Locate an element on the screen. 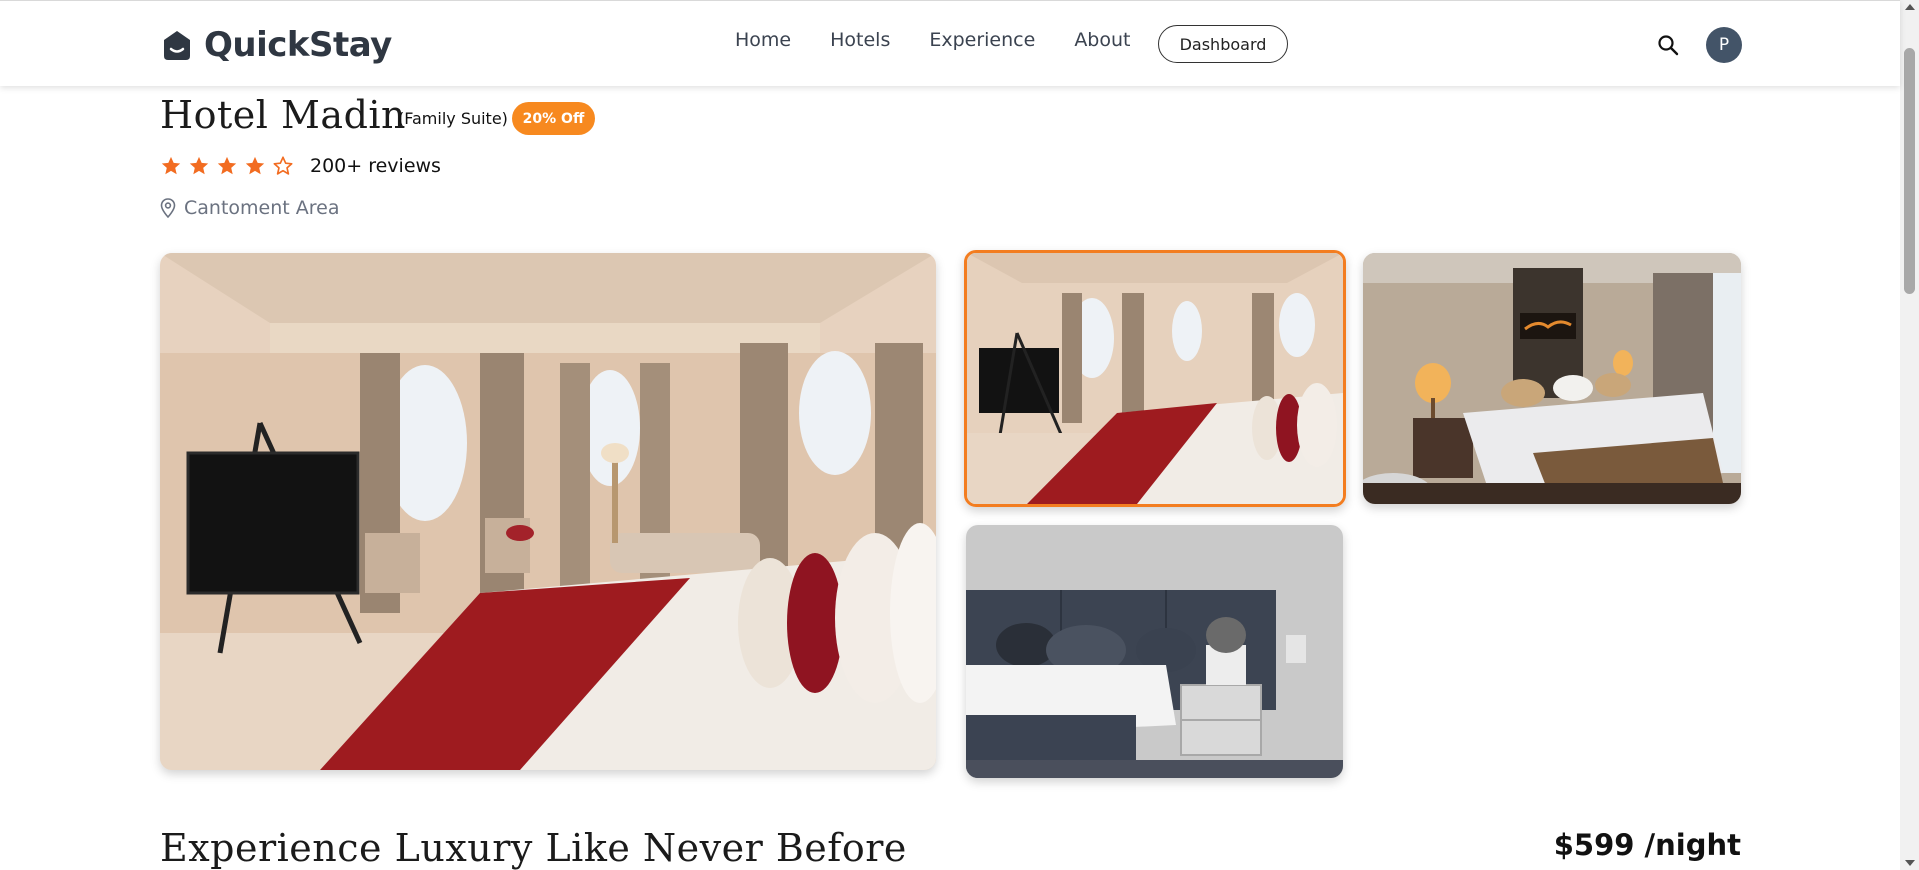  location: Cantoment Area is located at coordinates (249, 208).